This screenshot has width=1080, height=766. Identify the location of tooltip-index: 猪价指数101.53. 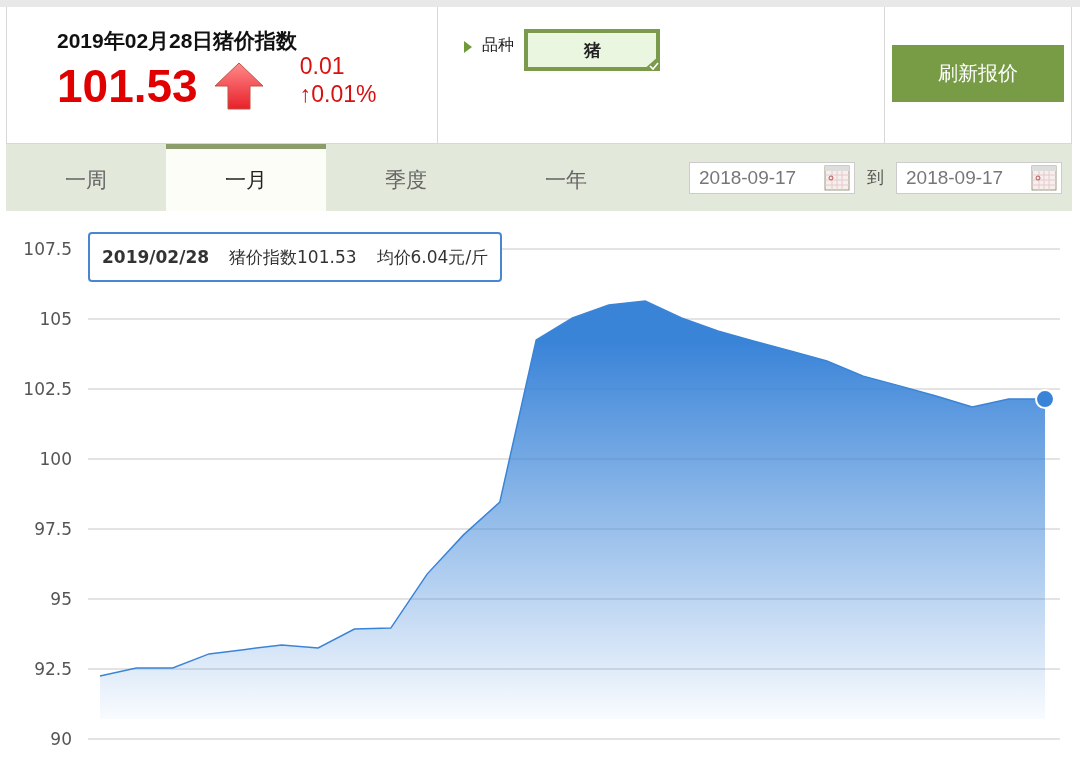
(293, 257).